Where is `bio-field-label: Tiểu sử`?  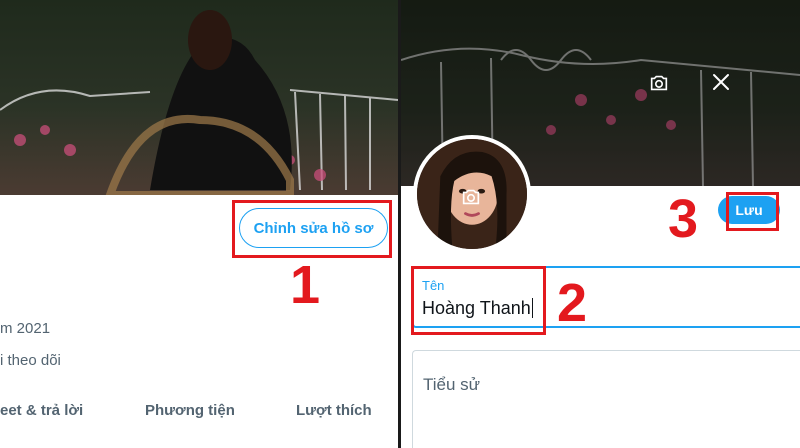 bio-field-label: Tiểu sử is located at coordinates (452, 384).